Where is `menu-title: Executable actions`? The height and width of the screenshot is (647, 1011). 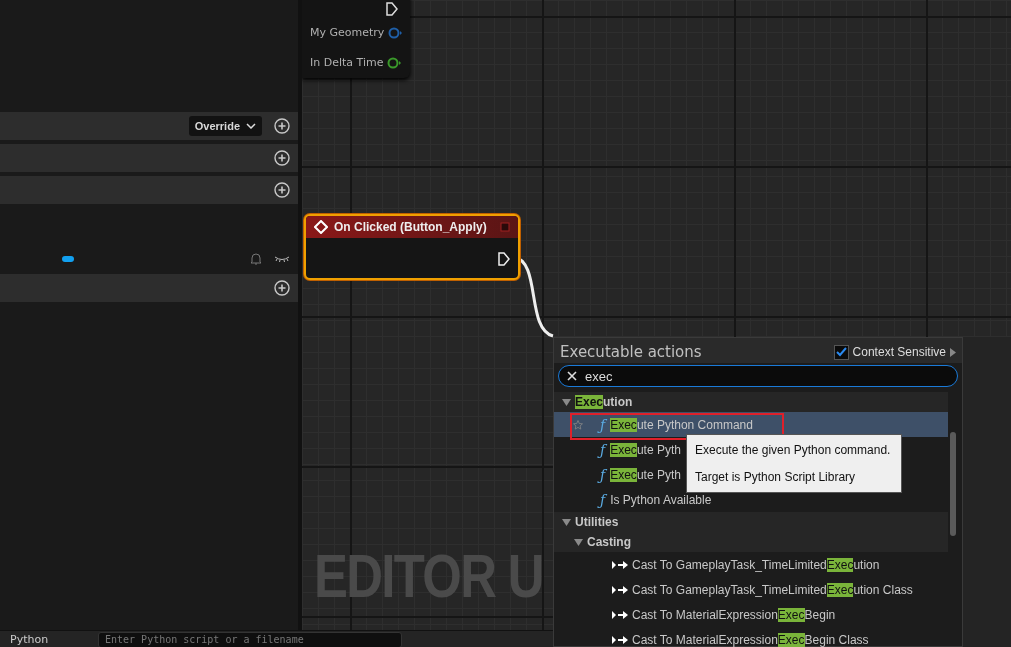 menu-title: Executable actions is located at coordinates (631, 352).